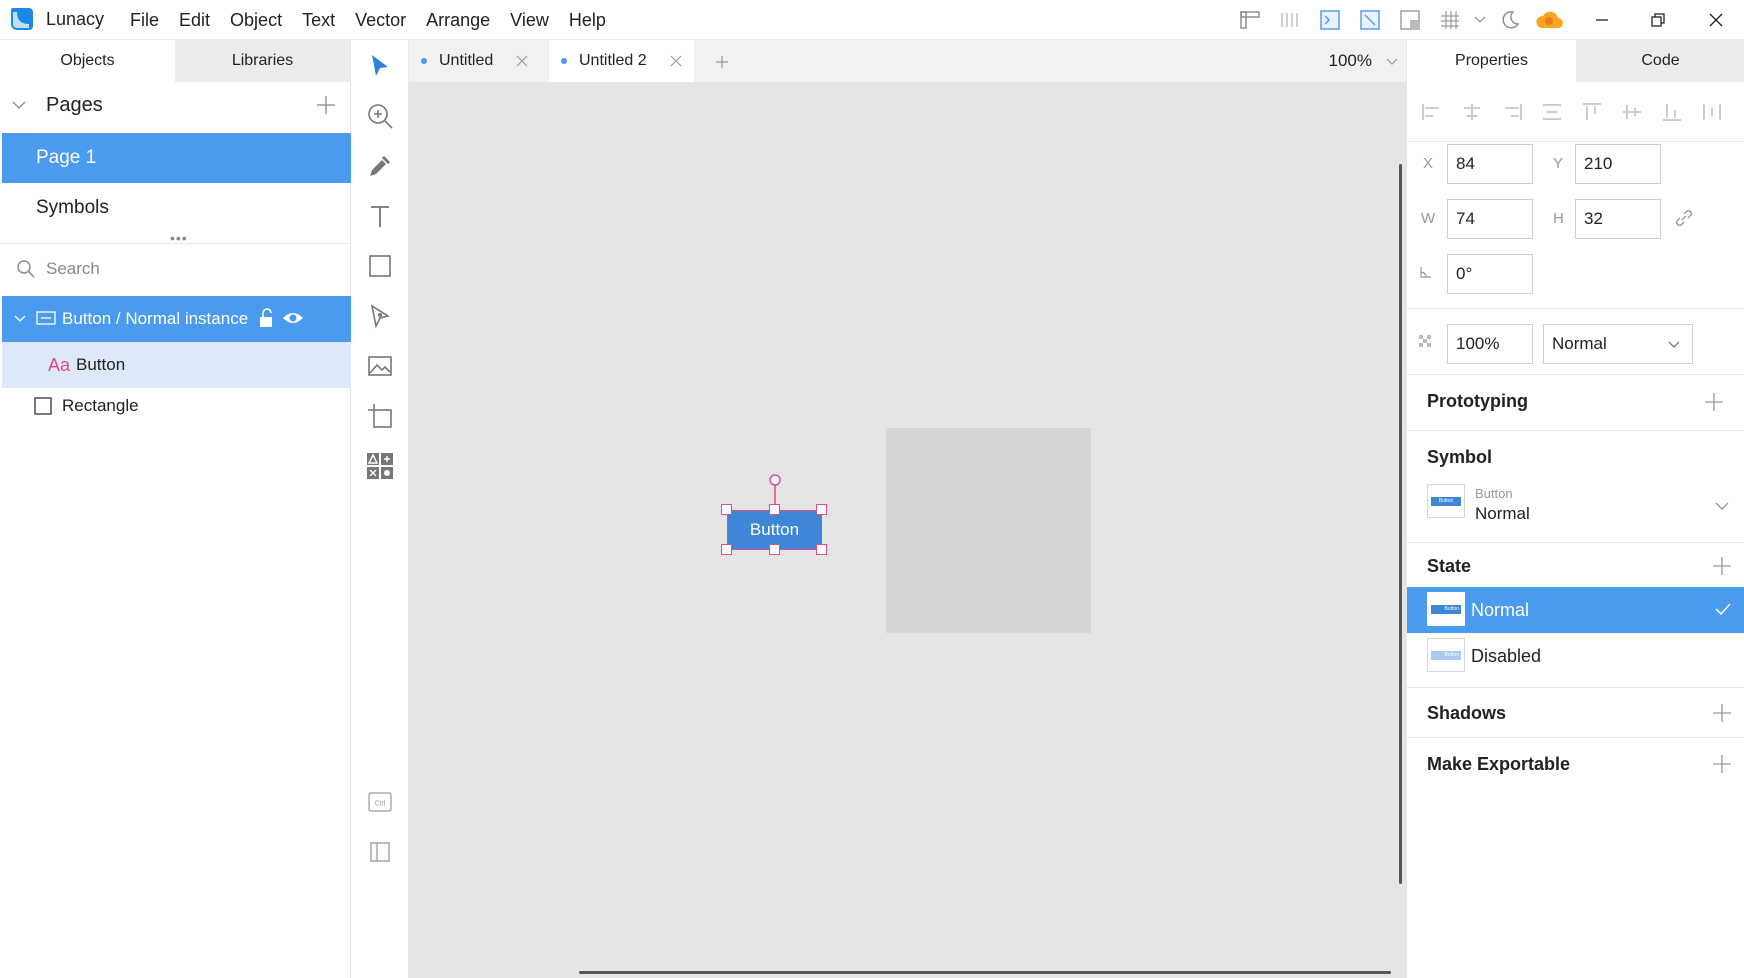  What do you see at coordinates (1450, 20) in the screenshot?
I see `grid-icon` at bounding box center [1450, 20].